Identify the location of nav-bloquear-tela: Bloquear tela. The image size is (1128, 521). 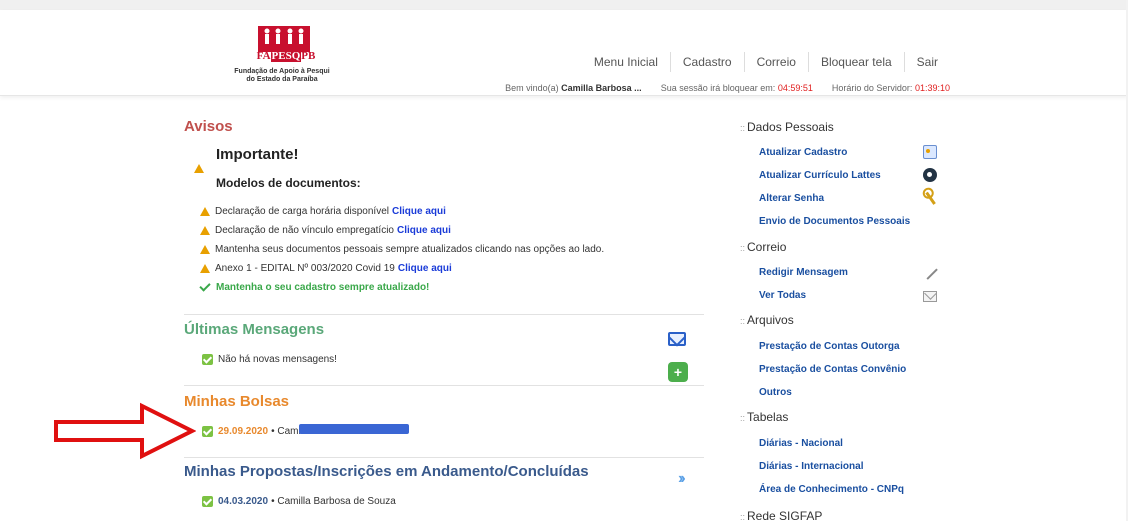
(855, 62).